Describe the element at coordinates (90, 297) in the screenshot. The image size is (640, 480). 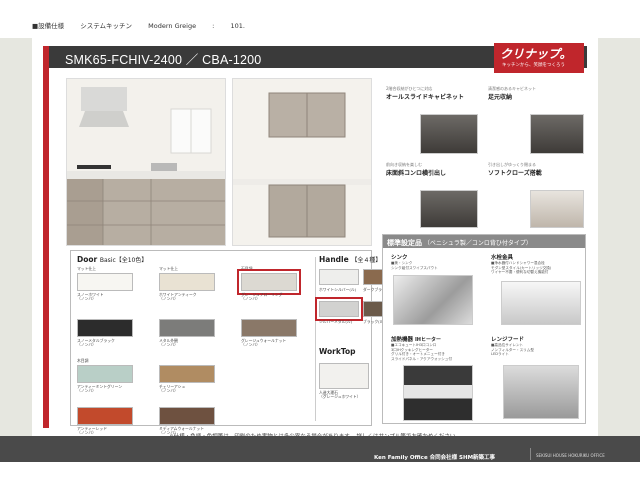
I see `door-swatch-label: スノーホワイト （ノンバ）` at that location.